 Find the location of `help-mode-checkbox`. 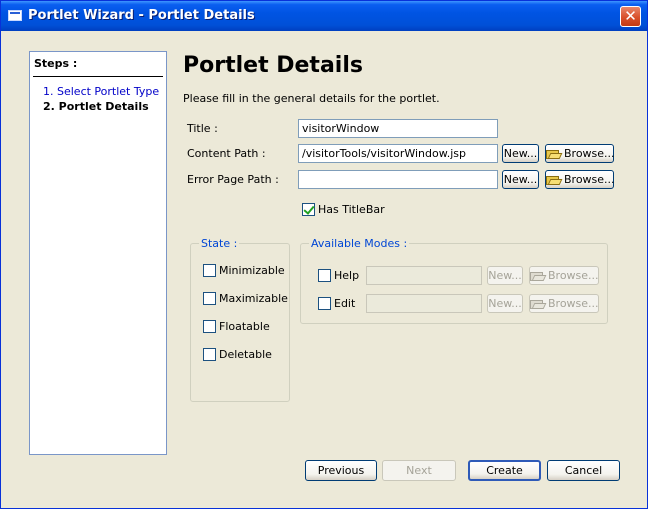

help-mode-checkbox is located at coordinates (324, 275).